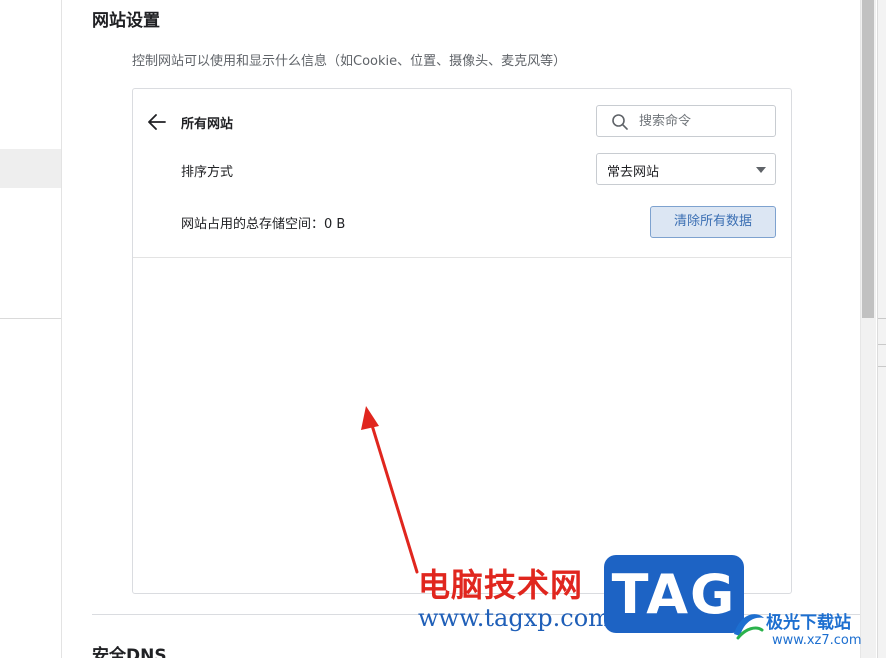 This screenshot has height=658, width=886. I want to click on chevron-down-icon, so click(761, 170).